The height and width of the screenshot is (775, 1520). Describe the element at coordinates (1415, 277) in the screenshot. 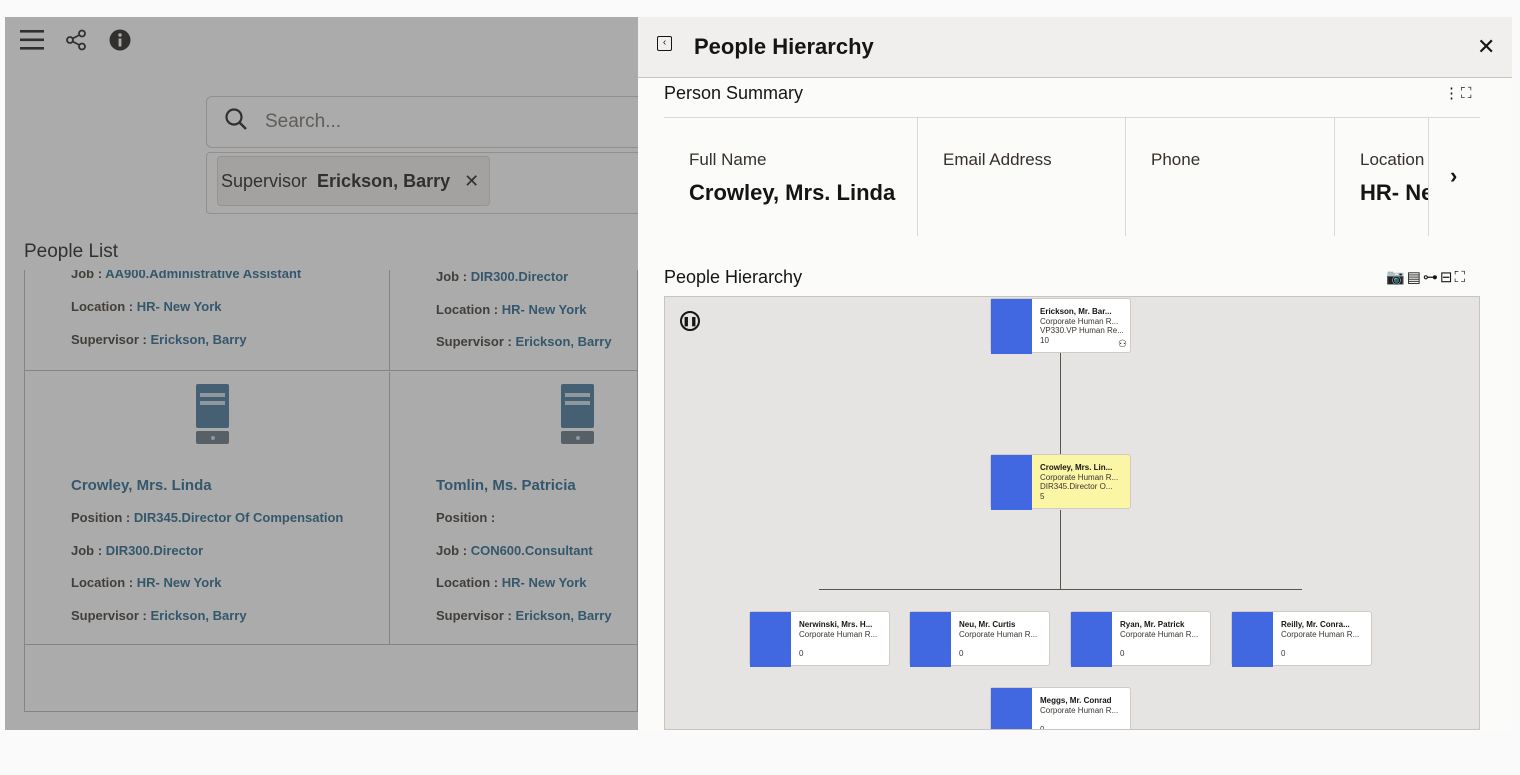

I see `pdf-icon: ▤` at that location.